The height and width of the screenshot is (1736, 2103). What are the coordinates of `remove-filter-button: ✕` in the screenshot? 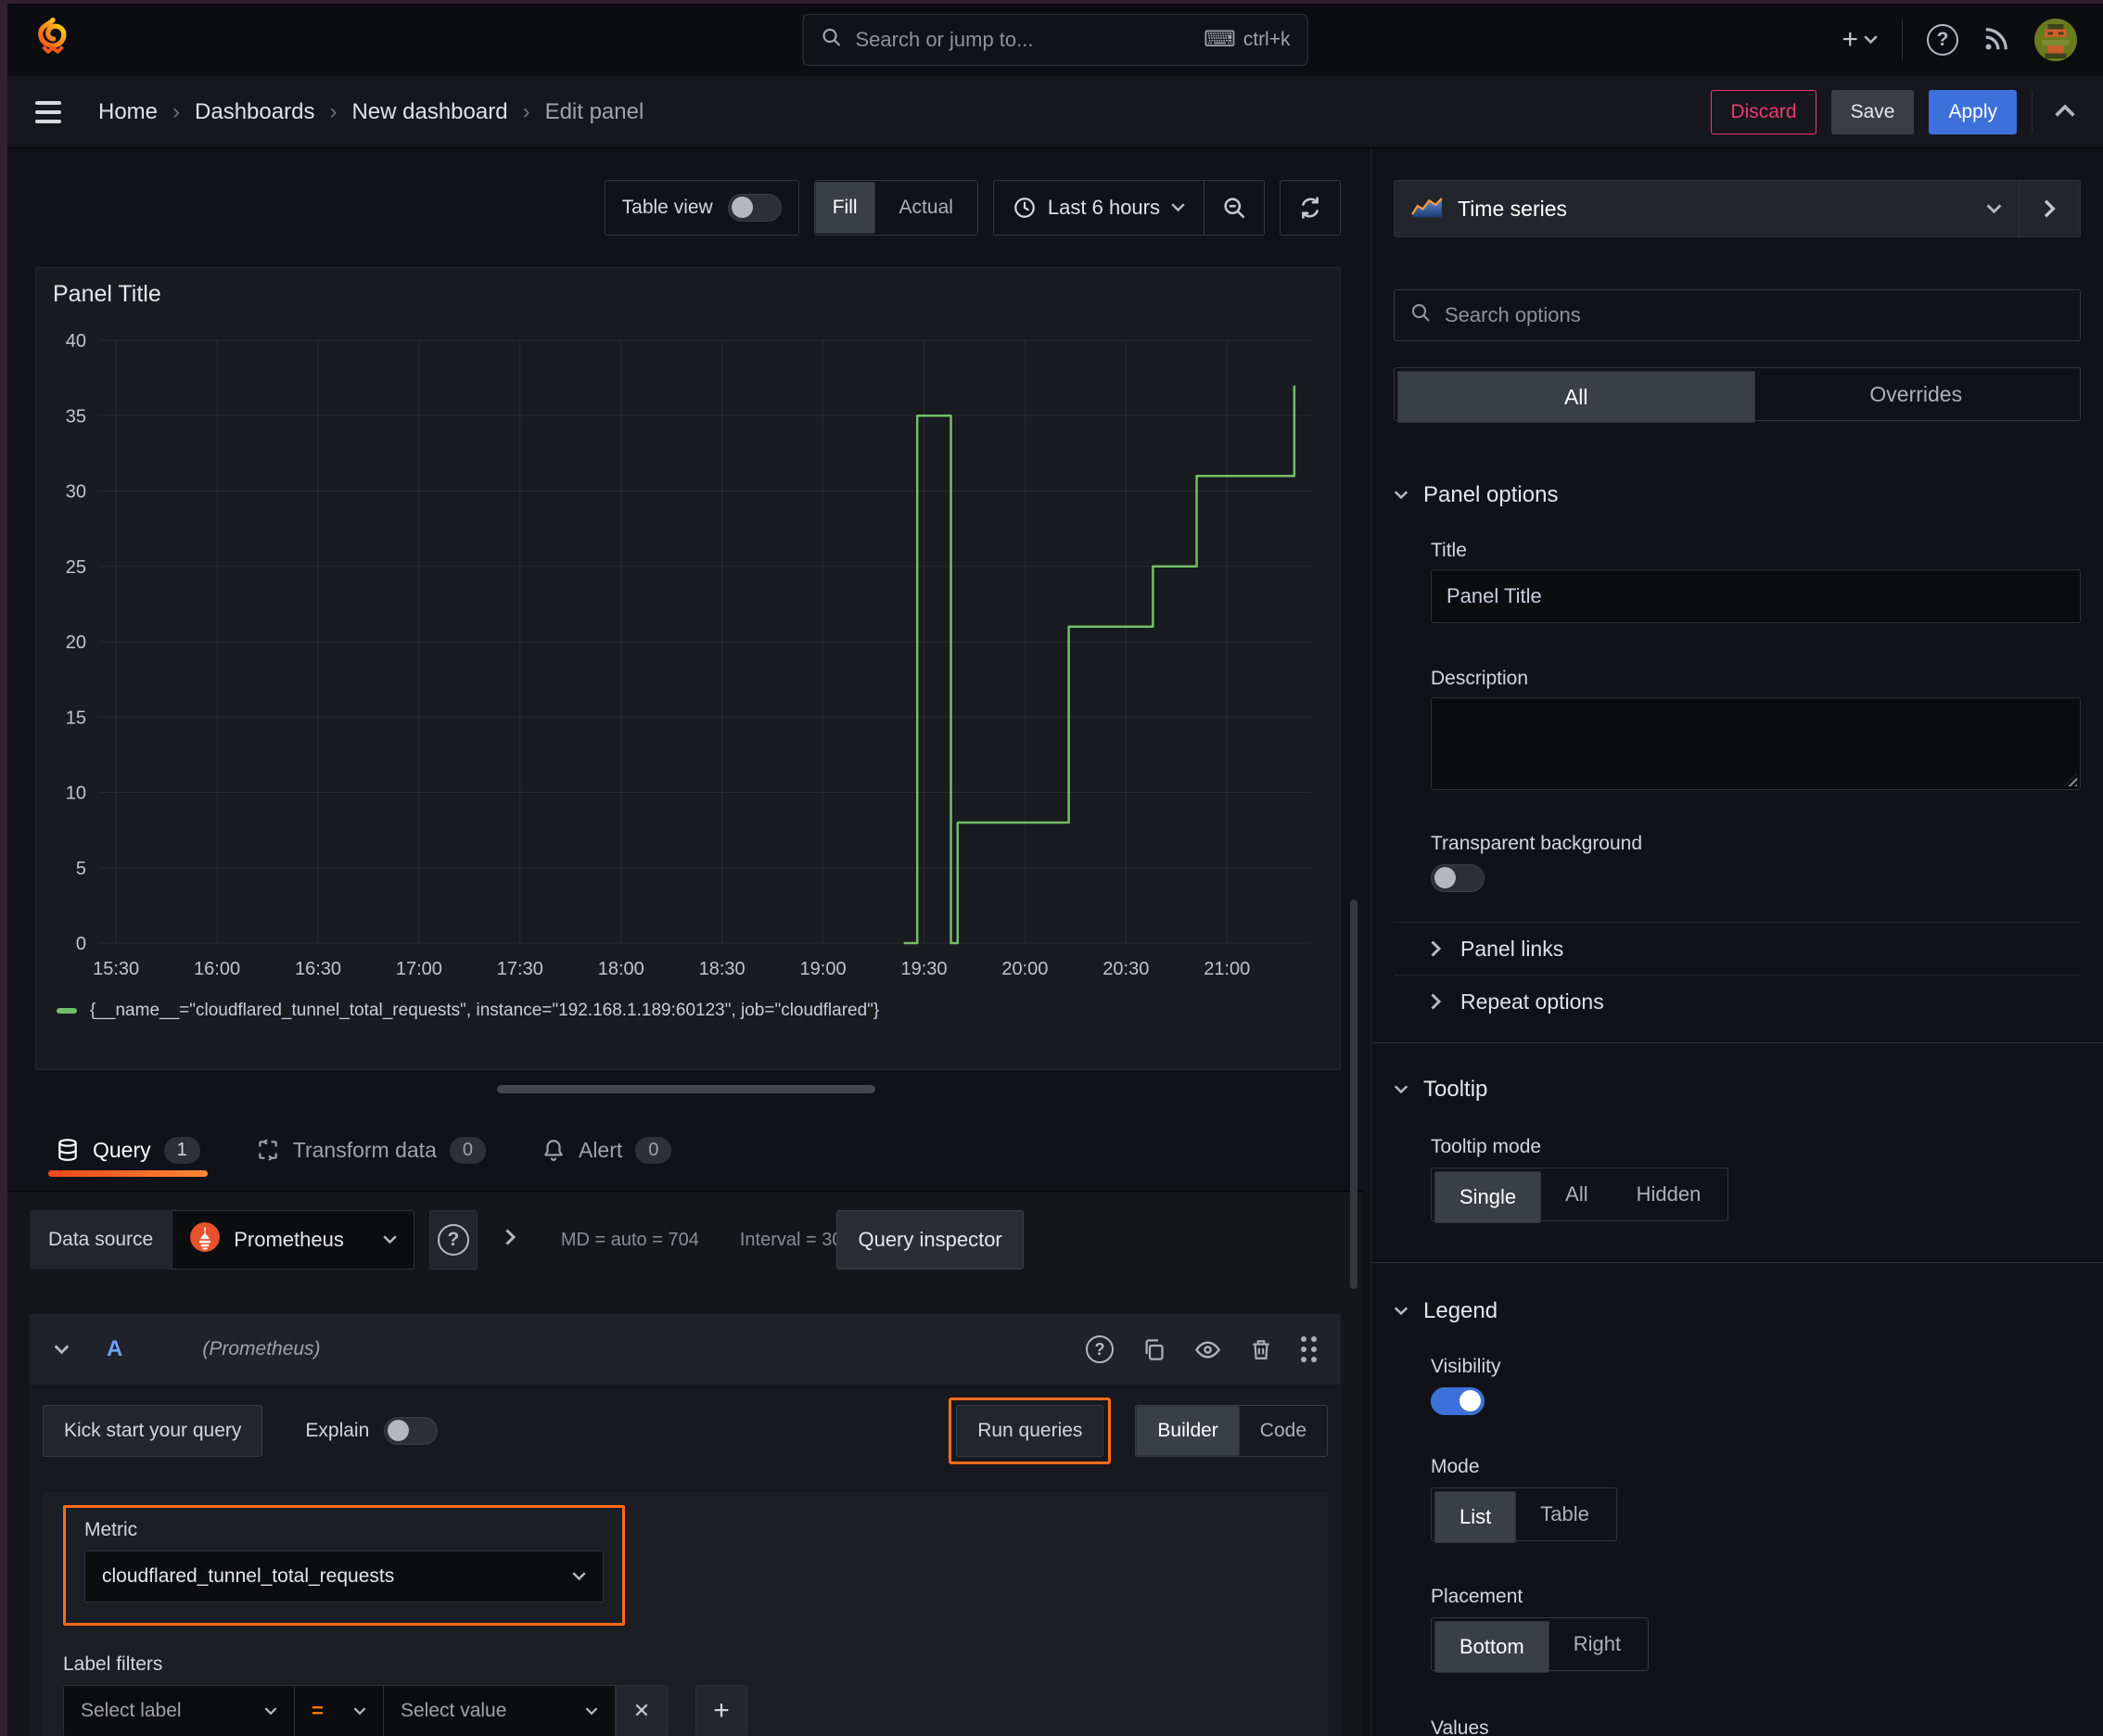 It's located at (642, 1710).